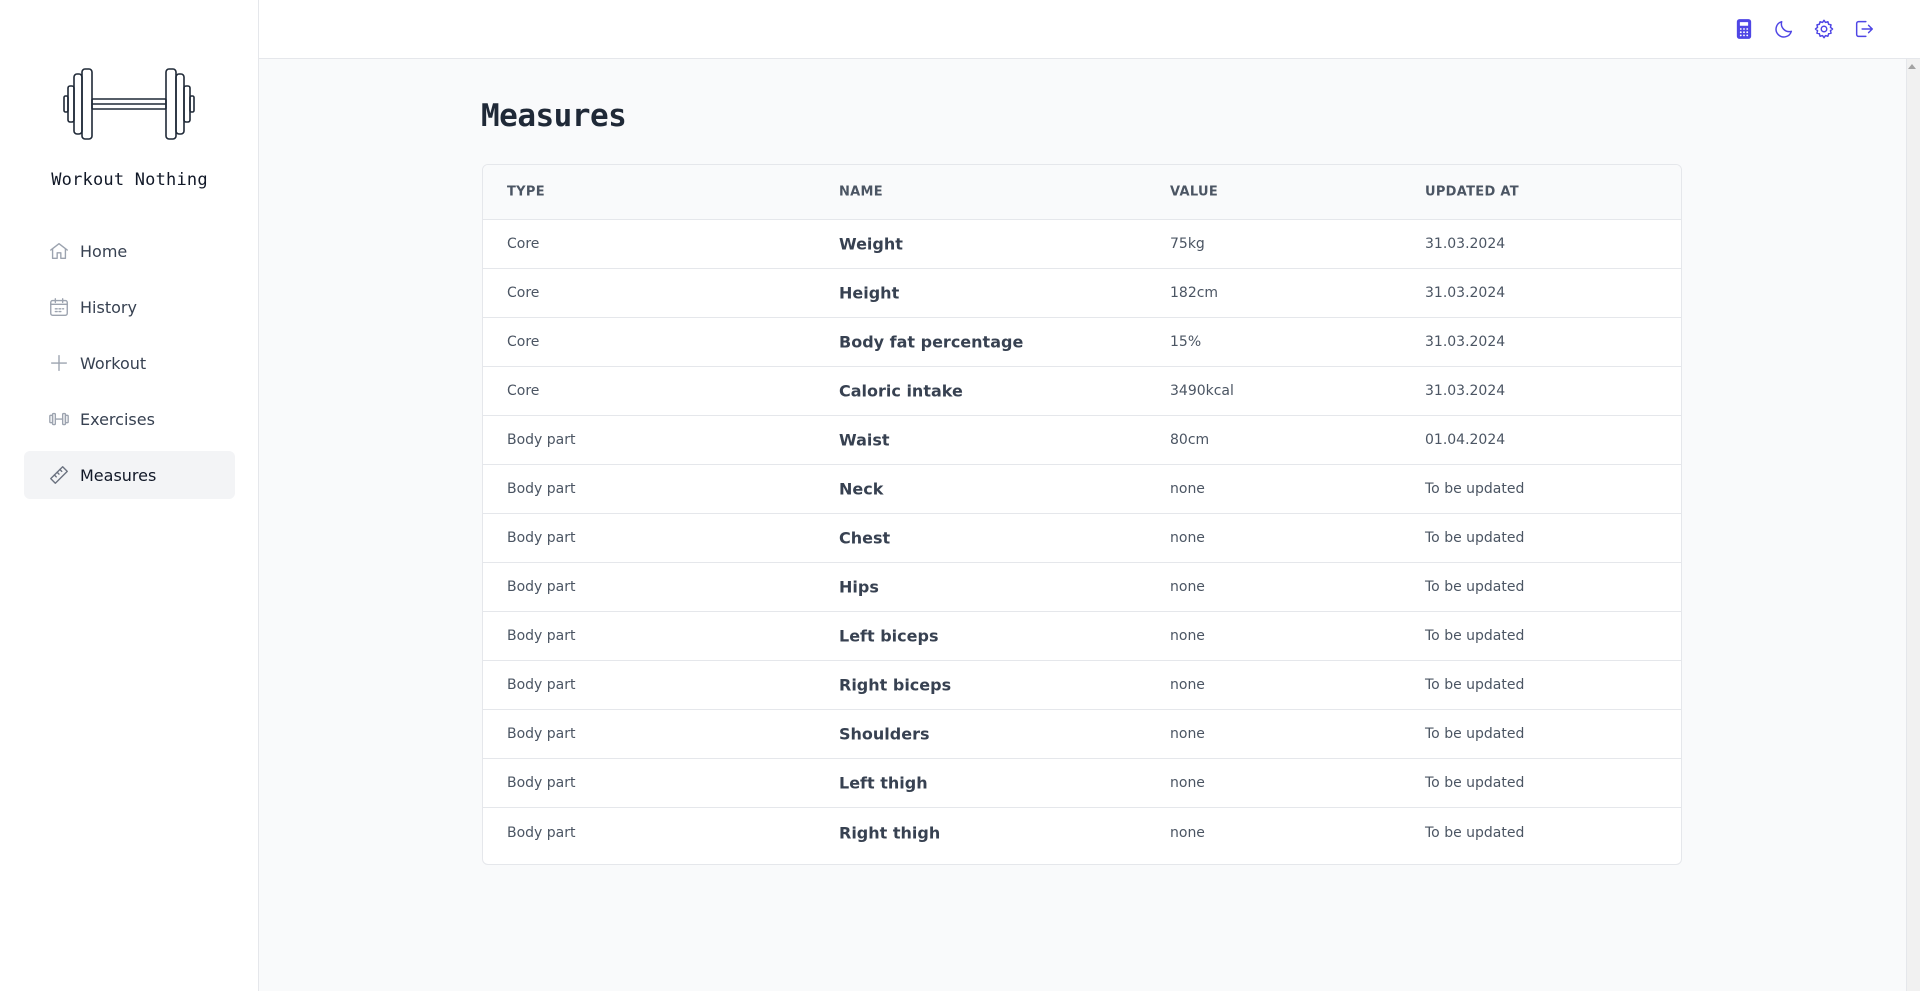 The width and height of the screenshot is (1920, 991). What do you see at coordinates (1082, 342) in the screenshot?
I see `table-row: Core Body fat percentage 15% 31.03.2024` at bounding box center [1082, 342].